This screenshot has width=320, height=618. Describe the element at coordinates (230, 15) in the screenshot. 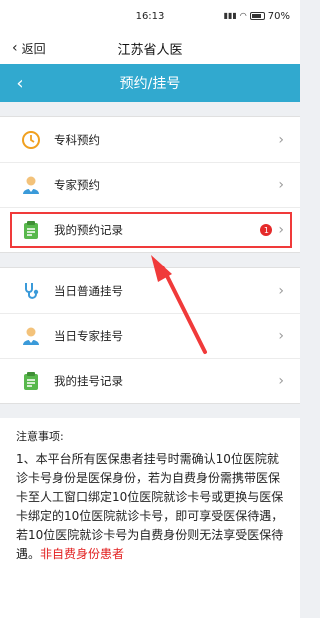

I see `signal-icon: ▮▮▮` at that location.